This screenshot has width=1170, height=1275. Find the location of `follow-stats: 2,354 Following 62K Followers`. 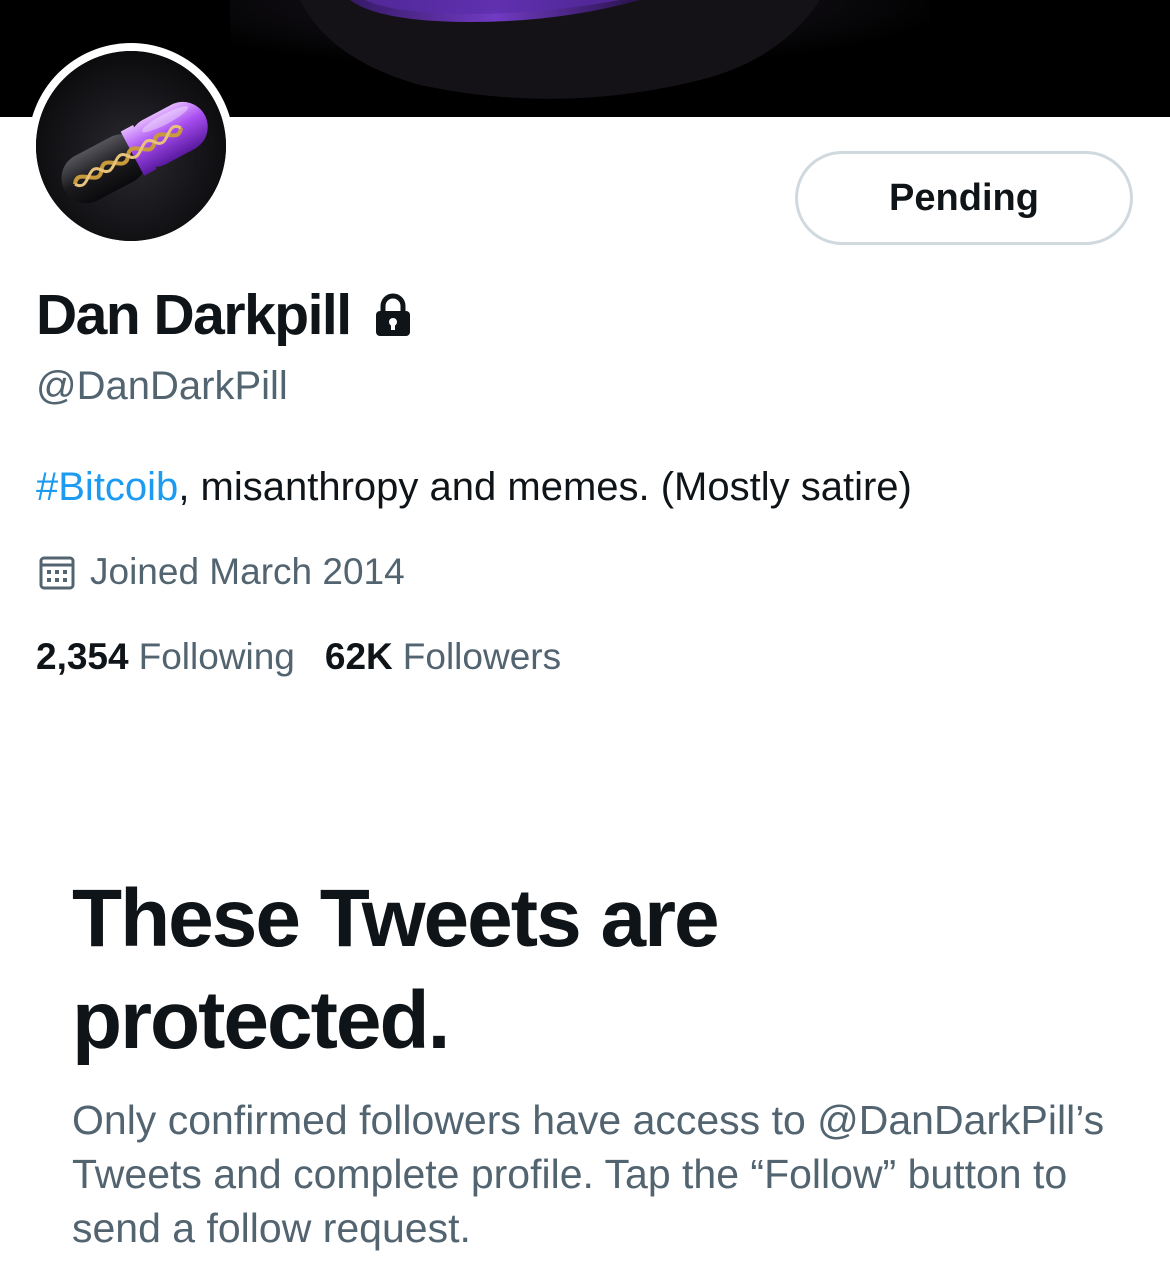

follow-stats: 2,354 Following 62K Followers is located at coordinates (298, 657).